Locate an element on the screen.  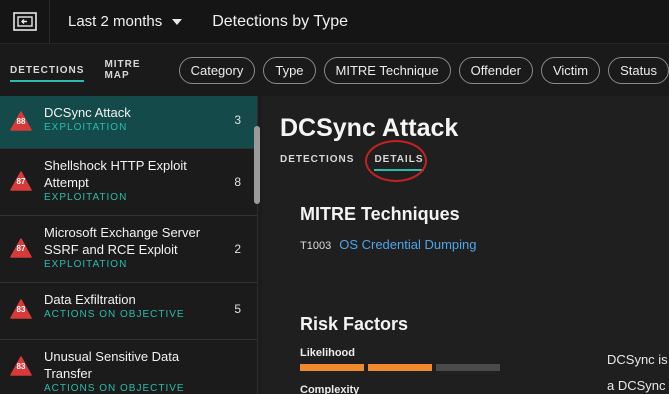
sidebar-scrollbar is located at coordinates (257, 165).